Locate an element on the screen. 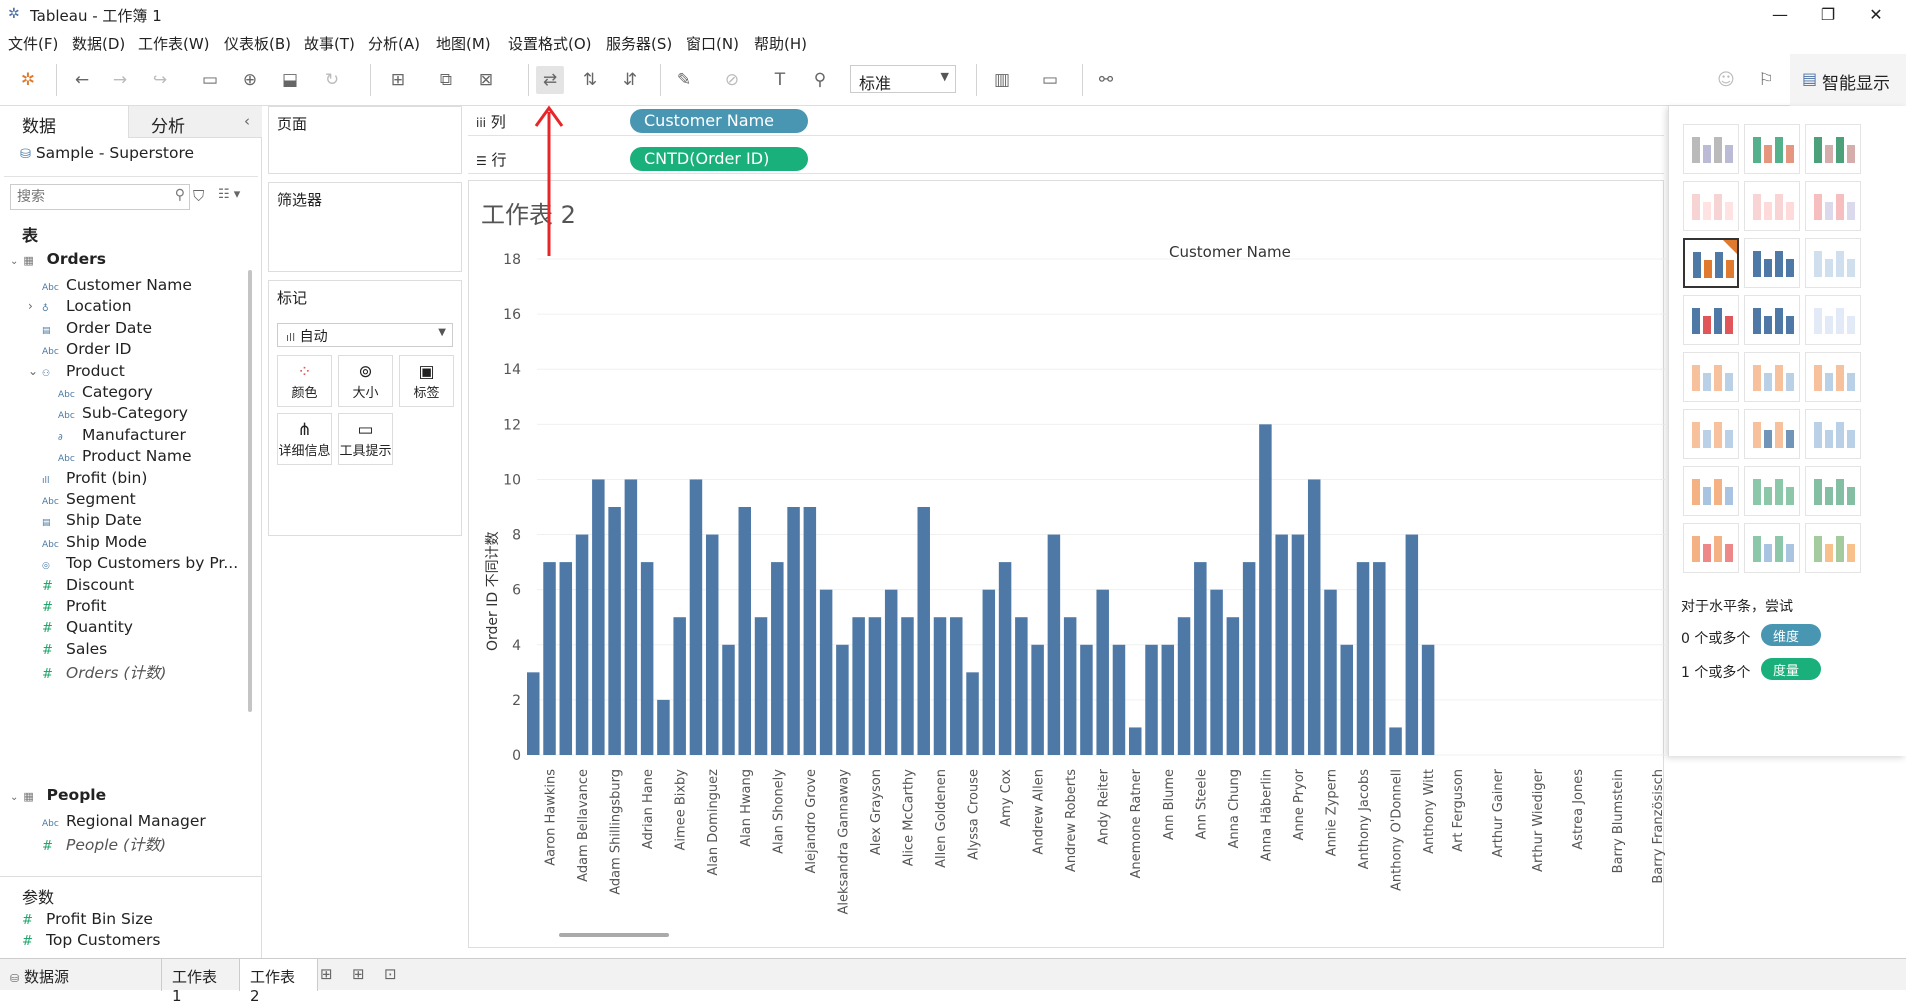 The width and height of the screenshot is (1906, 1005). undo-icon: ← is located at coordinates (82, 80).